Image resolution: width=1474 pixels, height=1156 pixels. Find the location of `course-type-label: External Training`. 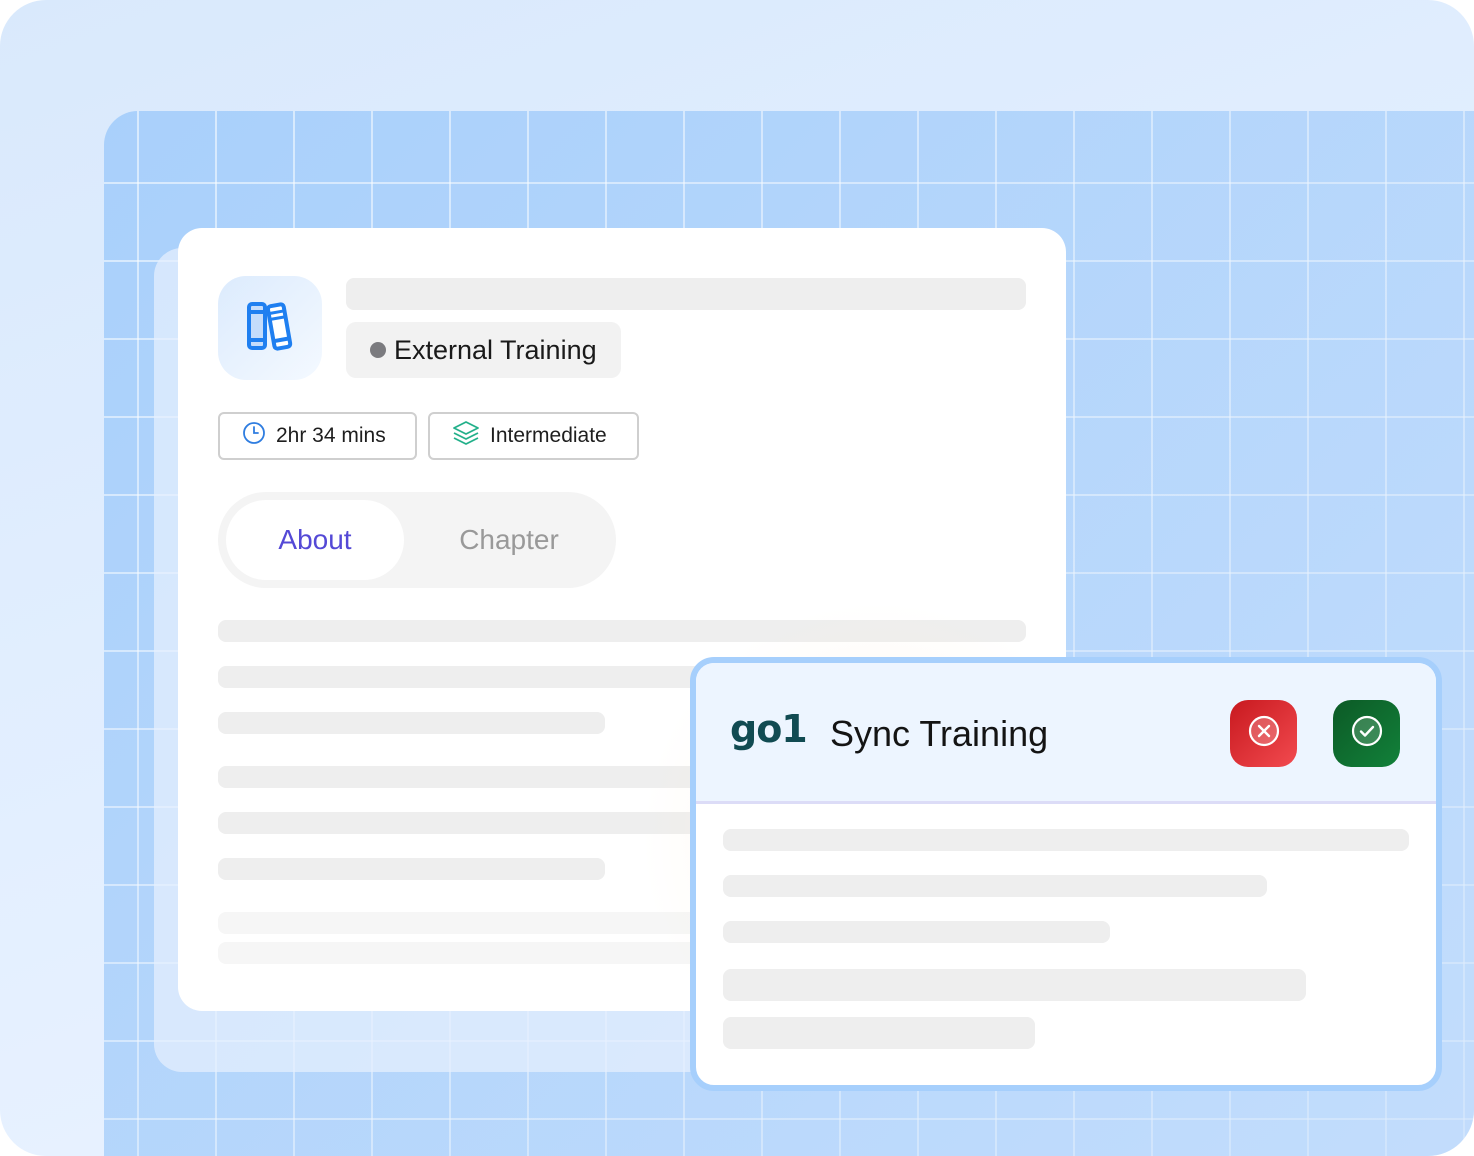

course-type-label: External Training is located at coordinates (495, 349).